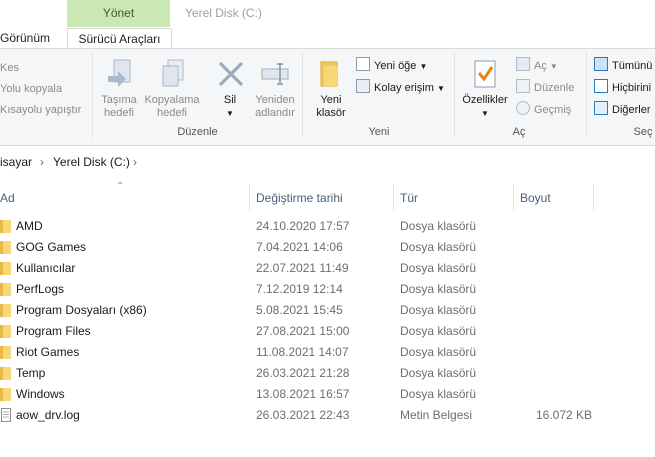 This screenshot has height=457, width=655. Describe the element at coordinates (631, 110) in the screenshot. I see `invert-selection-label: Diğerler` at that location.